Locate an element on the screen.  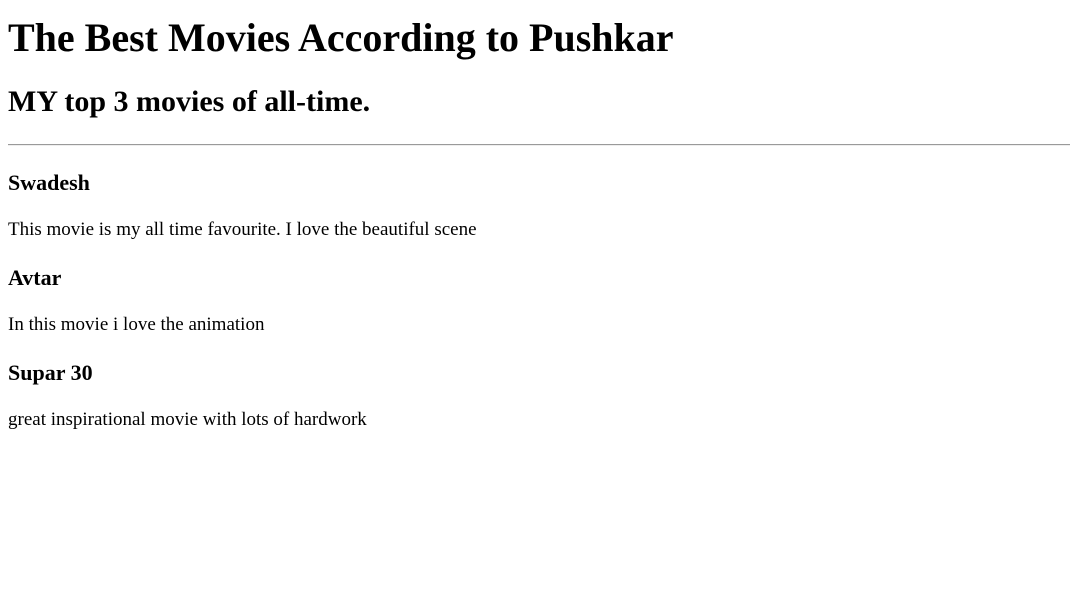
movie-description: In this movie i love the animation is located at coordinates (136, 324).